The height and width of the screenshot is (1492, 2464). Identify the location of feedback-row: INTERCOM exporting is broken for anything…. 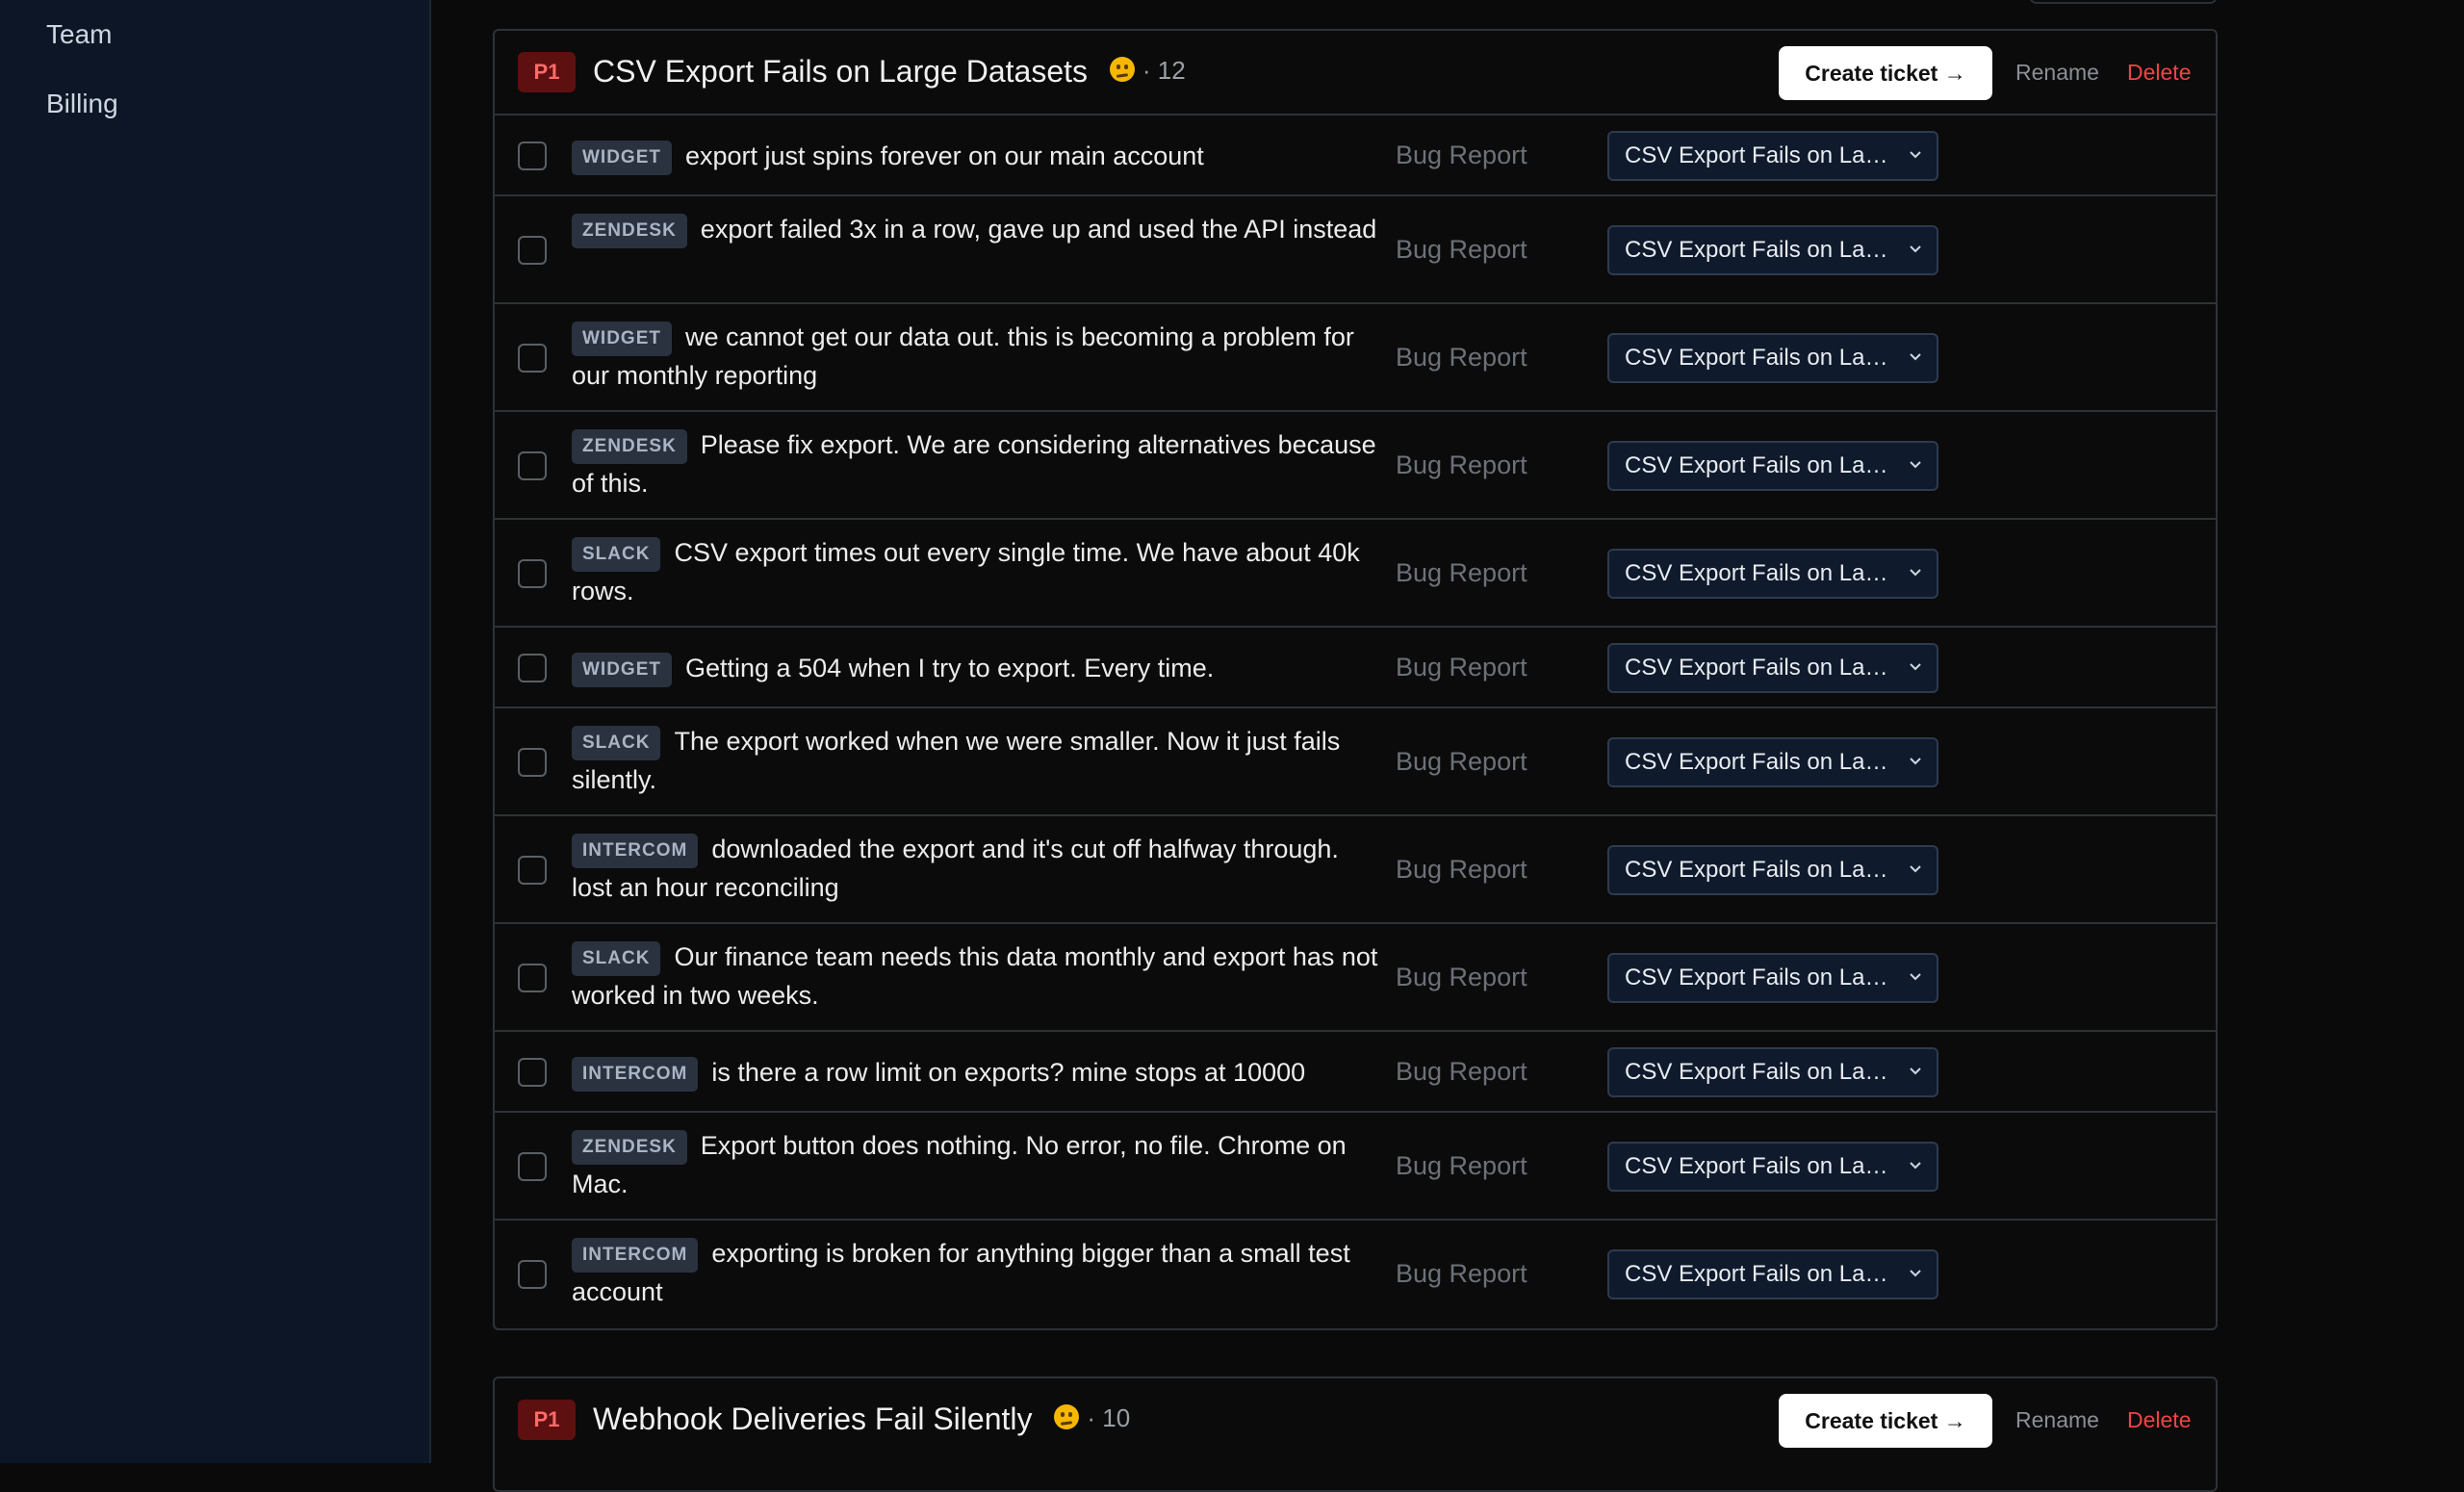
(1355, 1274).